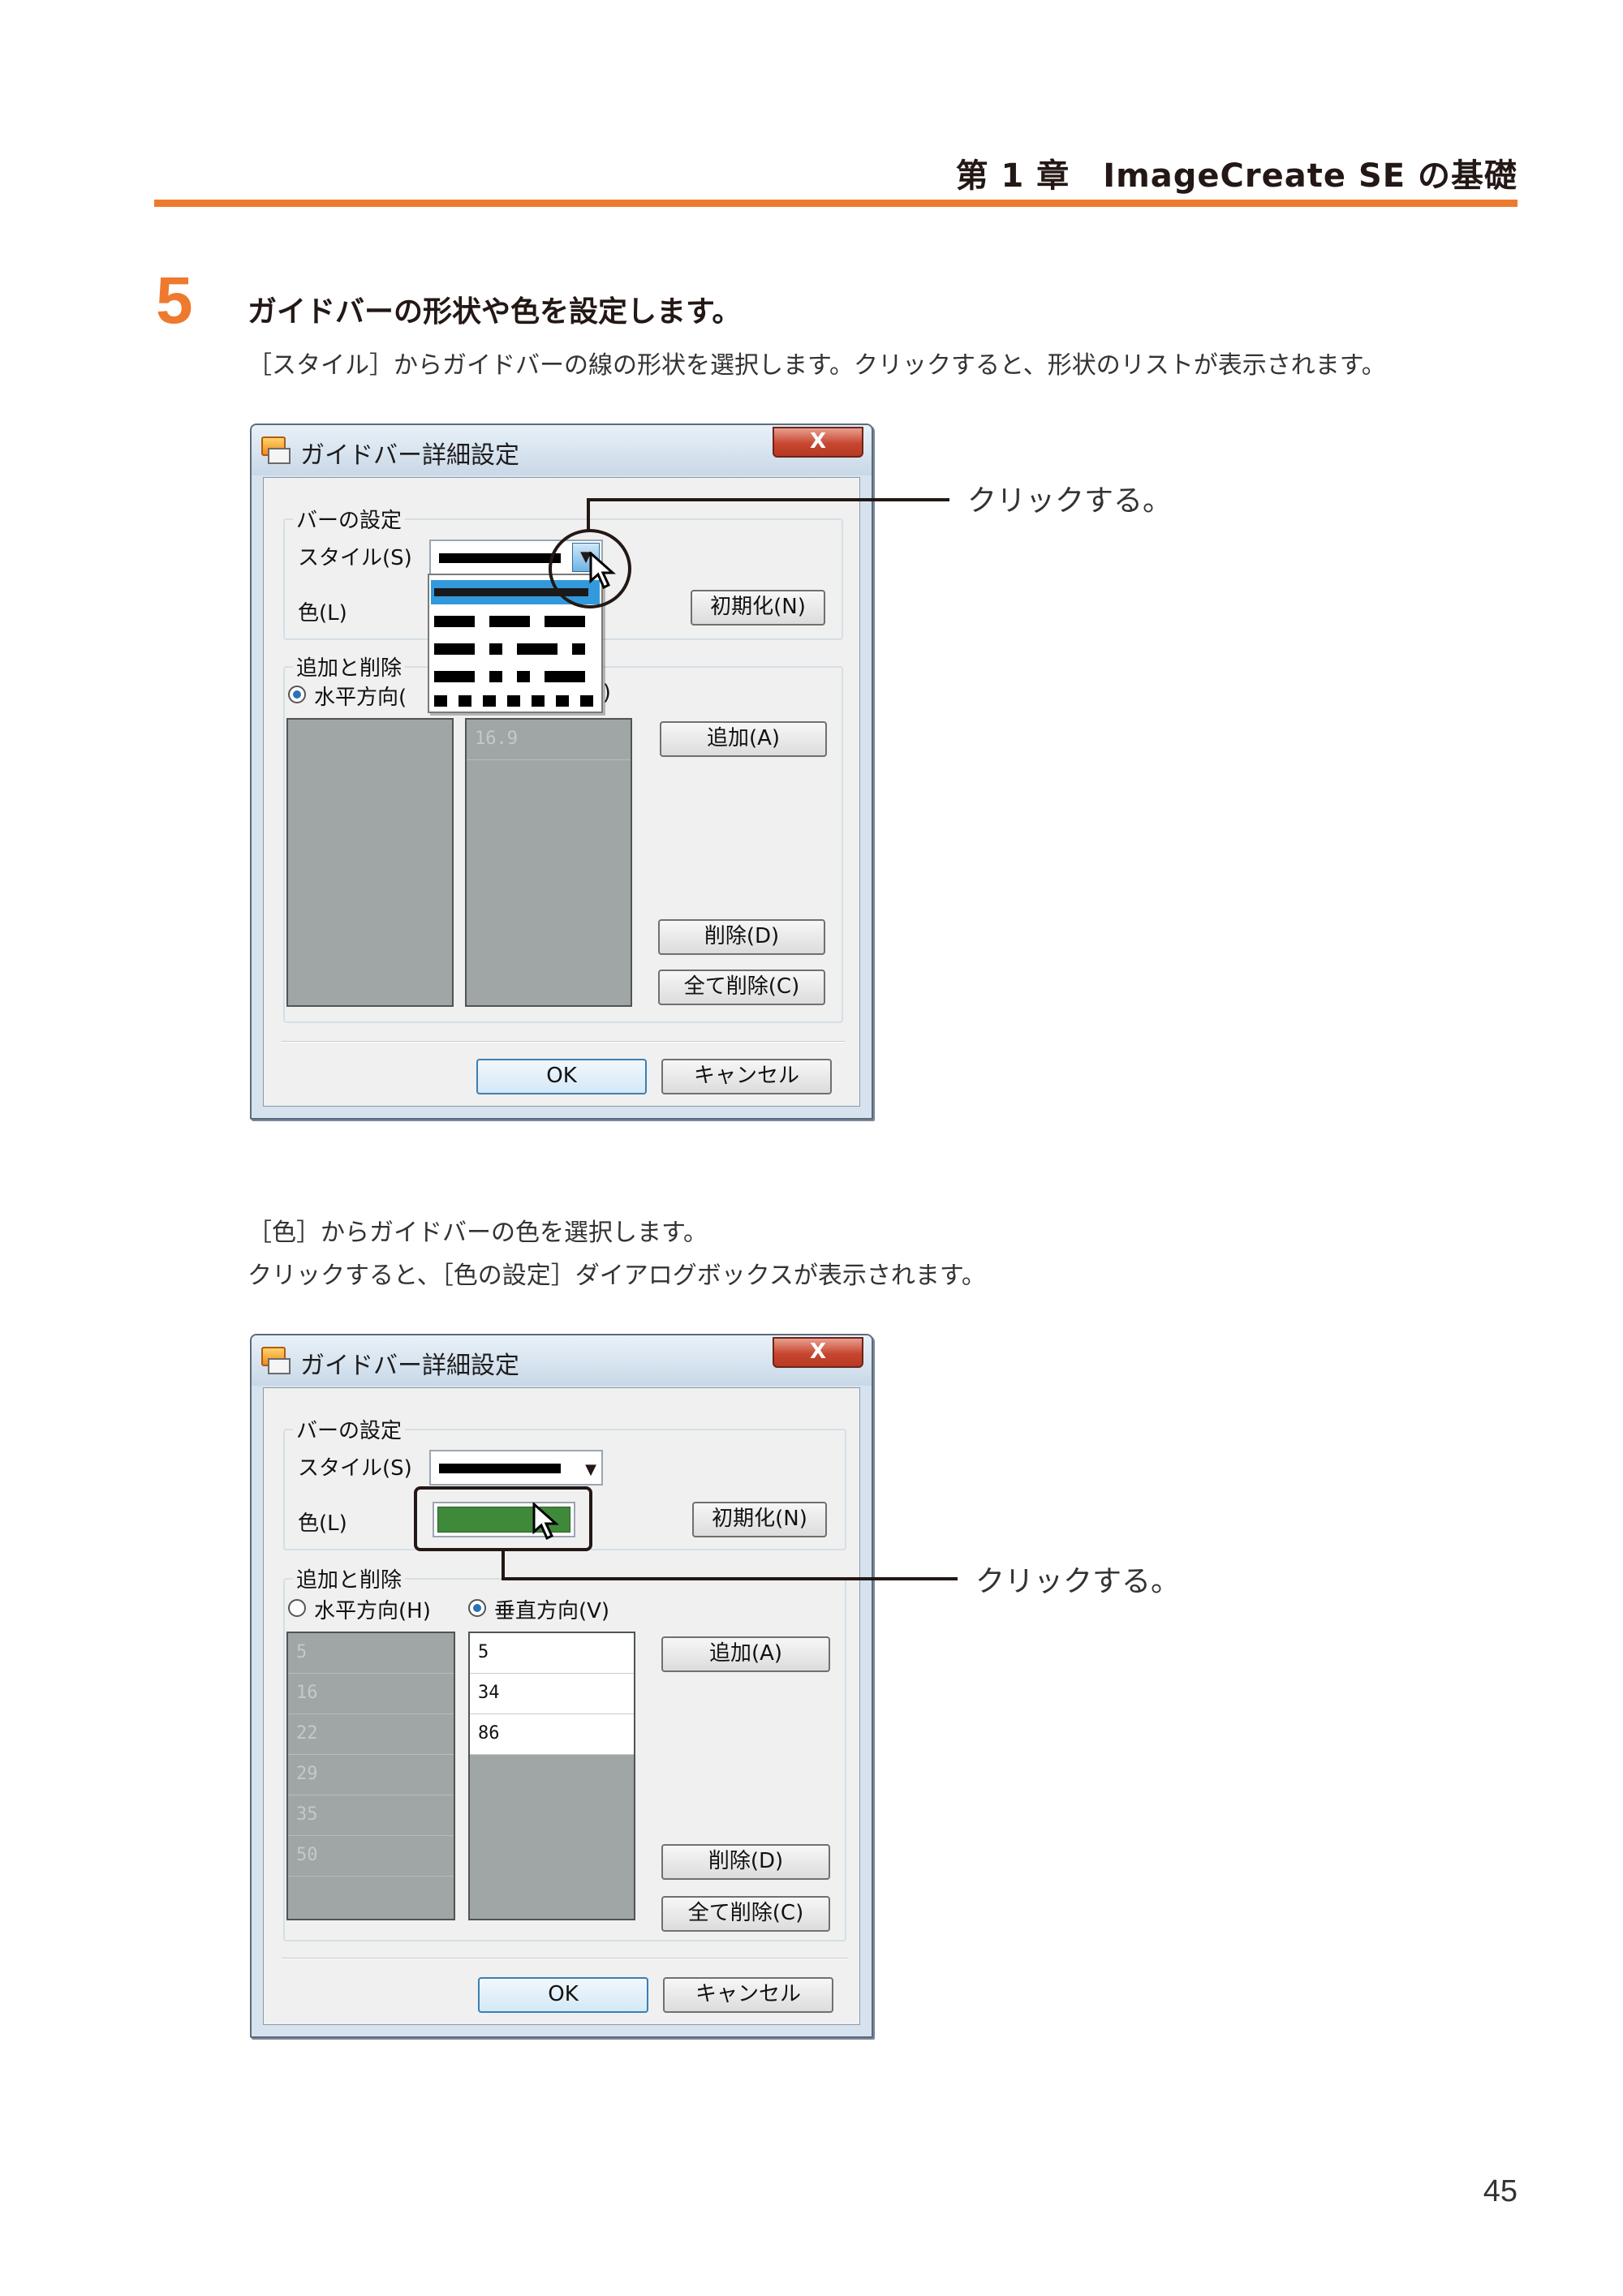 The image size is (1623, 2296). Describe the element at coordinates (371, 1694) in the screenshot. I see `list-item: 16` at that location.